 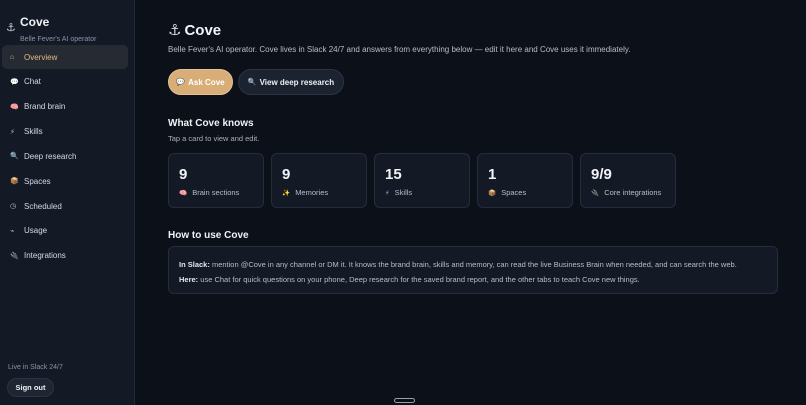 I want to click on sidebar-item-brand-brain: 🧠 Brand brain, so click(x=65, y=107).